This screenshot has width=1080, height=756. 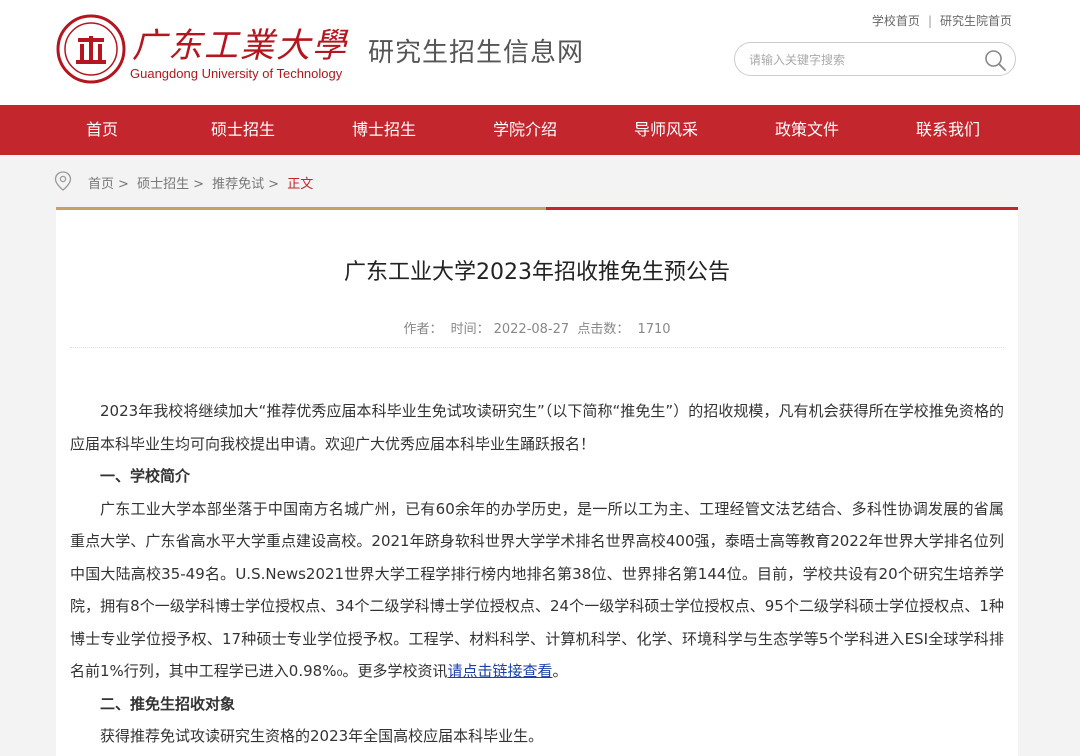 I want to click on nav-item-contact: 联系我们, so click(x=948, y=130).